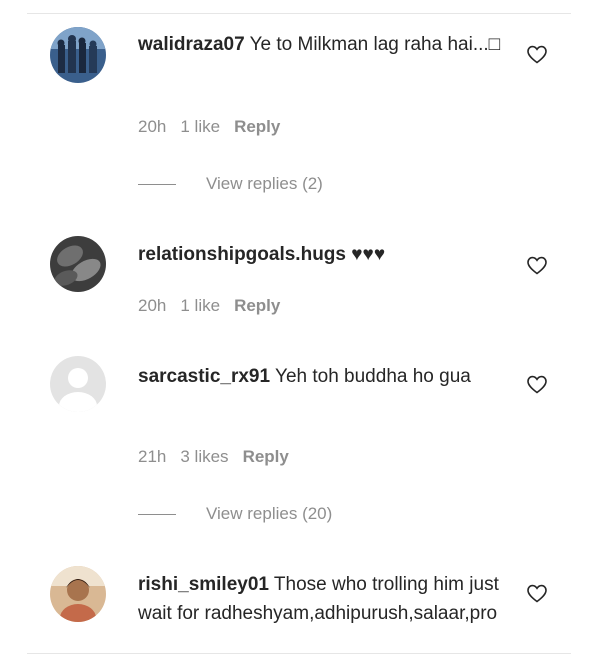 This screenshot has height=656, width=600. What do you see at coordinates (299, 653) in the screenshot?
I see `bottom-divider` at bounding box center [299, 653].